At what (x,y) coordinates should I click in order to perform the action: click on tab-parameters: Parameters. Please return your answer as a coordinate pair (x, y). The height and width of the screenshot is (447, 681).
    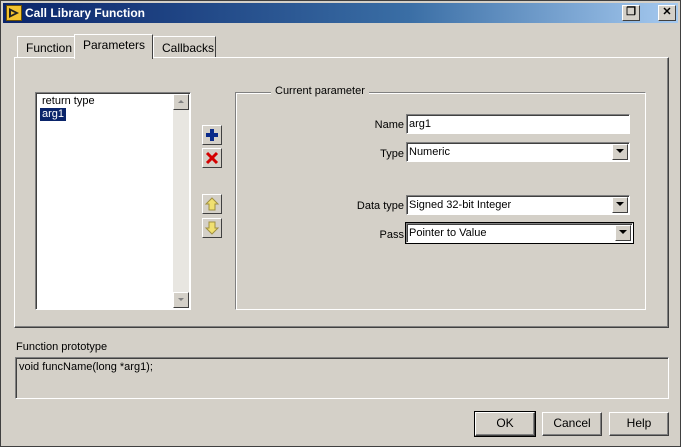
    Looking at the image, I should click on (113, 46).